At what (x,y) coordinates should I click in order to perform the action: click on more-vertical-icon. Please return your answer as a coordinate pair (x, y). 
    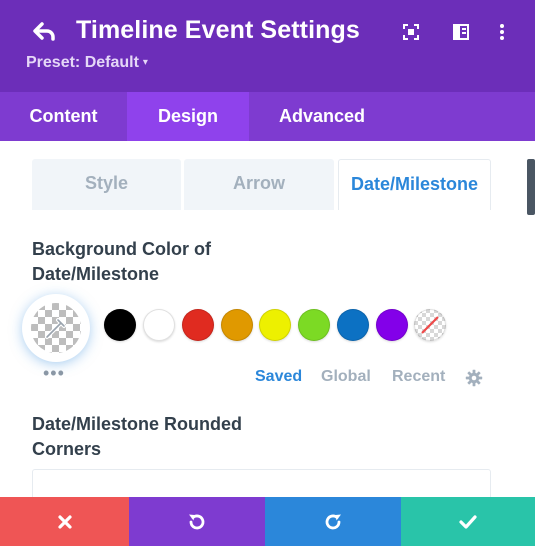
    Looking at the image, I should click on (502, 32).